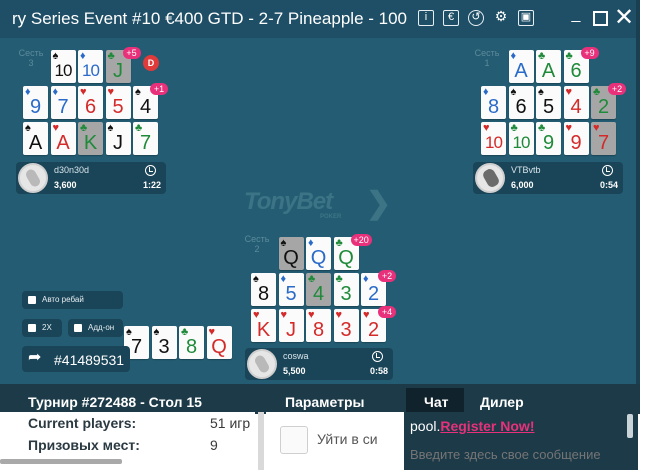 This screenshot has width=648, height=470. What do you see at coordinates (131, 53) in the screenshot?
I see `row-score-badge: +5` at bounding box center [131, 53].